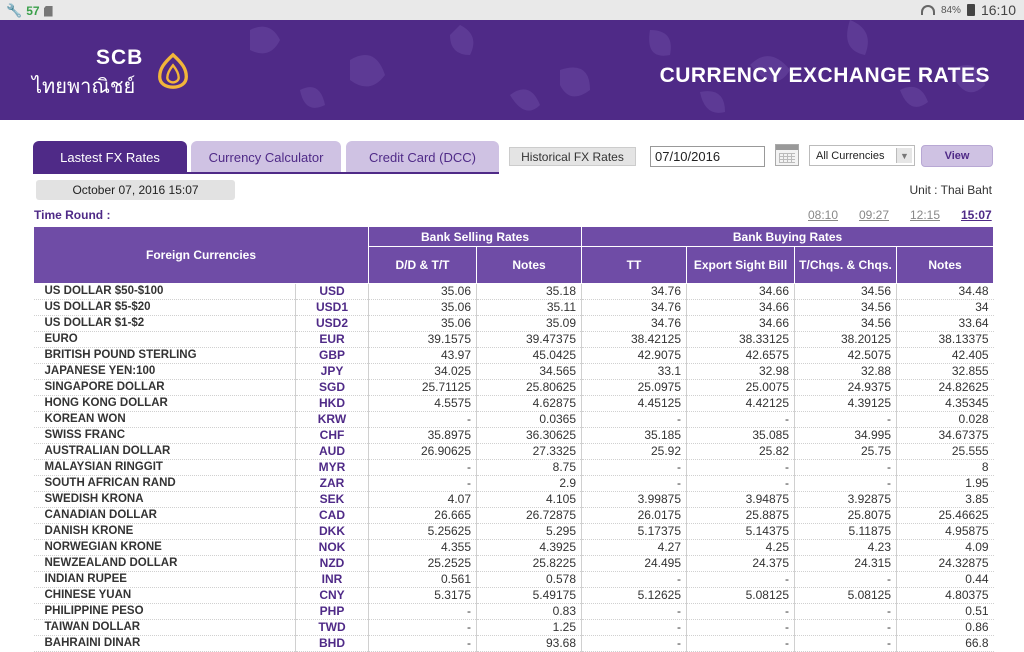  I want to click on tab-credit-card-dcc: Credit Card (DCC), so click(422, 157).